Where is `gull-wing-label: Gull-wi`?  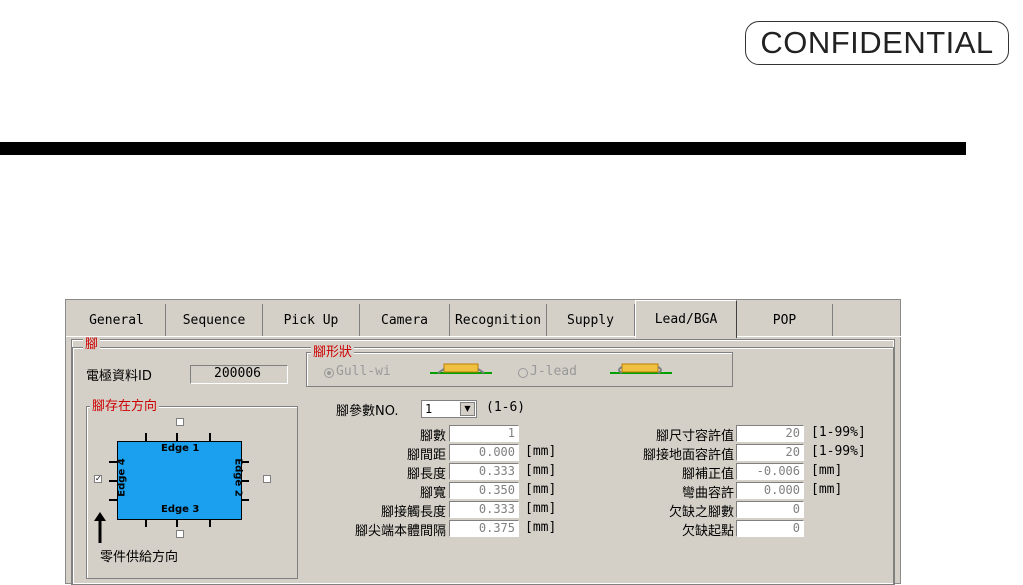 gull-wing-label: Gull-wi is located at coordinates (363, 371).